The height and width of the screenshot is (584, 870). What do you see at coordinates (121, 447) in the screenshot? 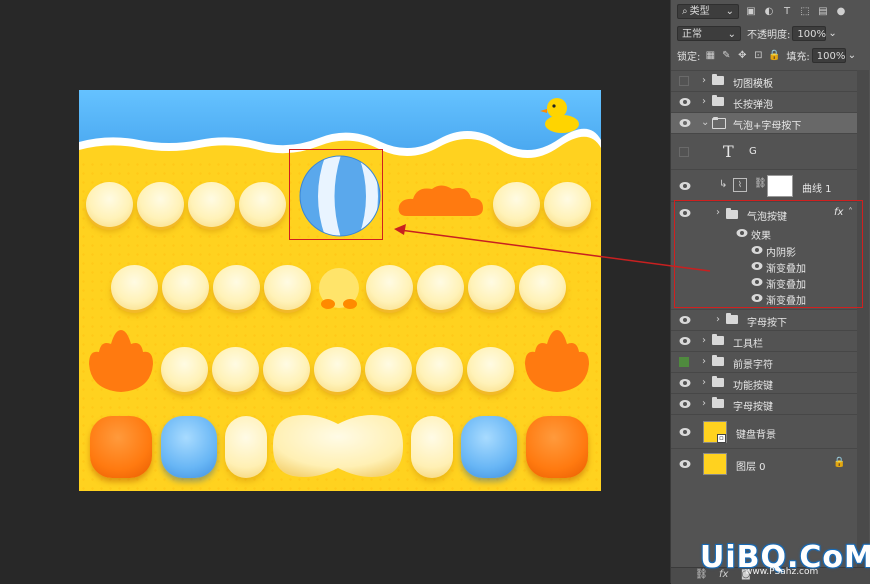
I see `function-key-left` at bounding box center [121, 447].